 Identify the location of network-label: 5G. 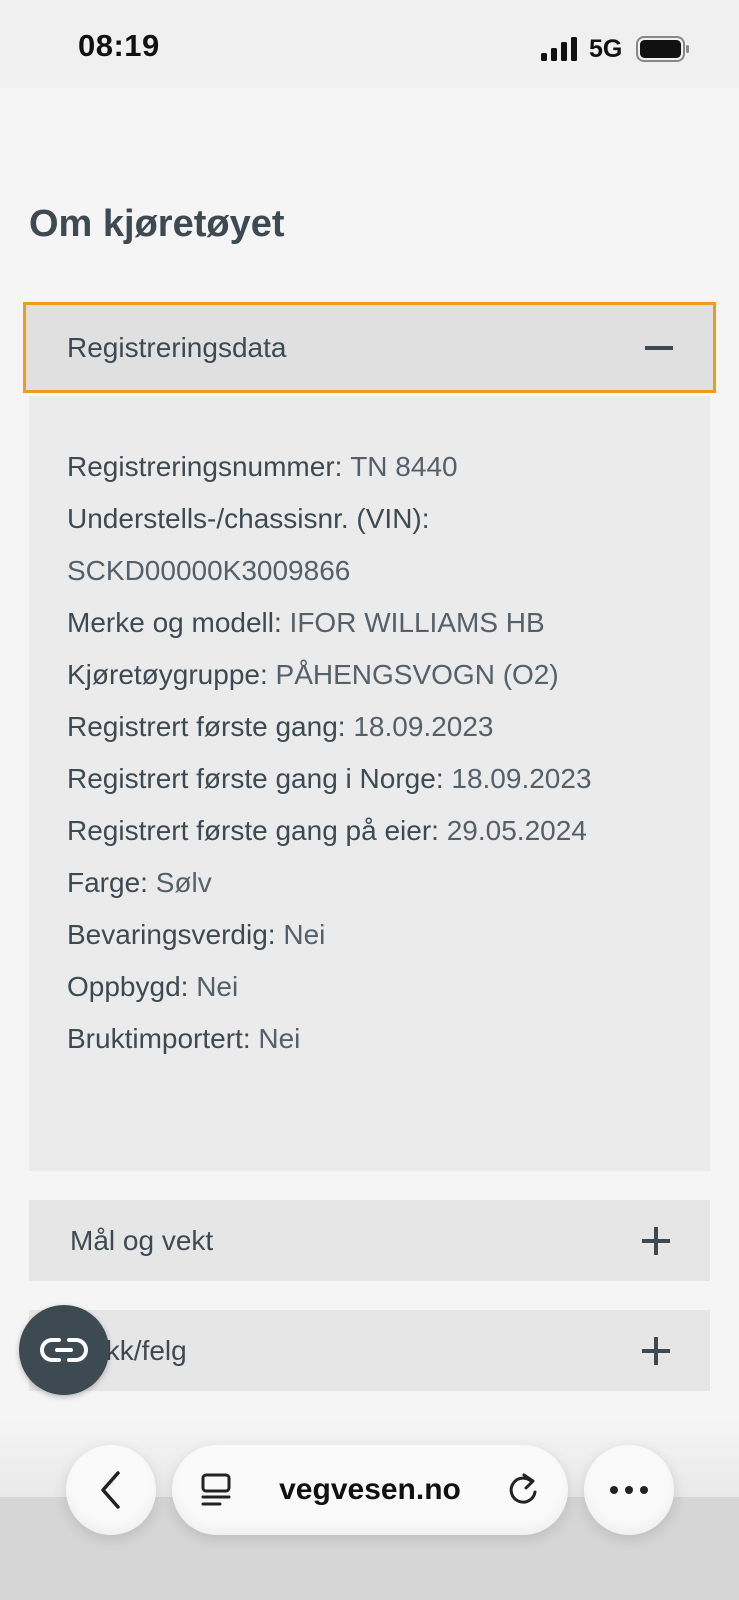
(606, 49).